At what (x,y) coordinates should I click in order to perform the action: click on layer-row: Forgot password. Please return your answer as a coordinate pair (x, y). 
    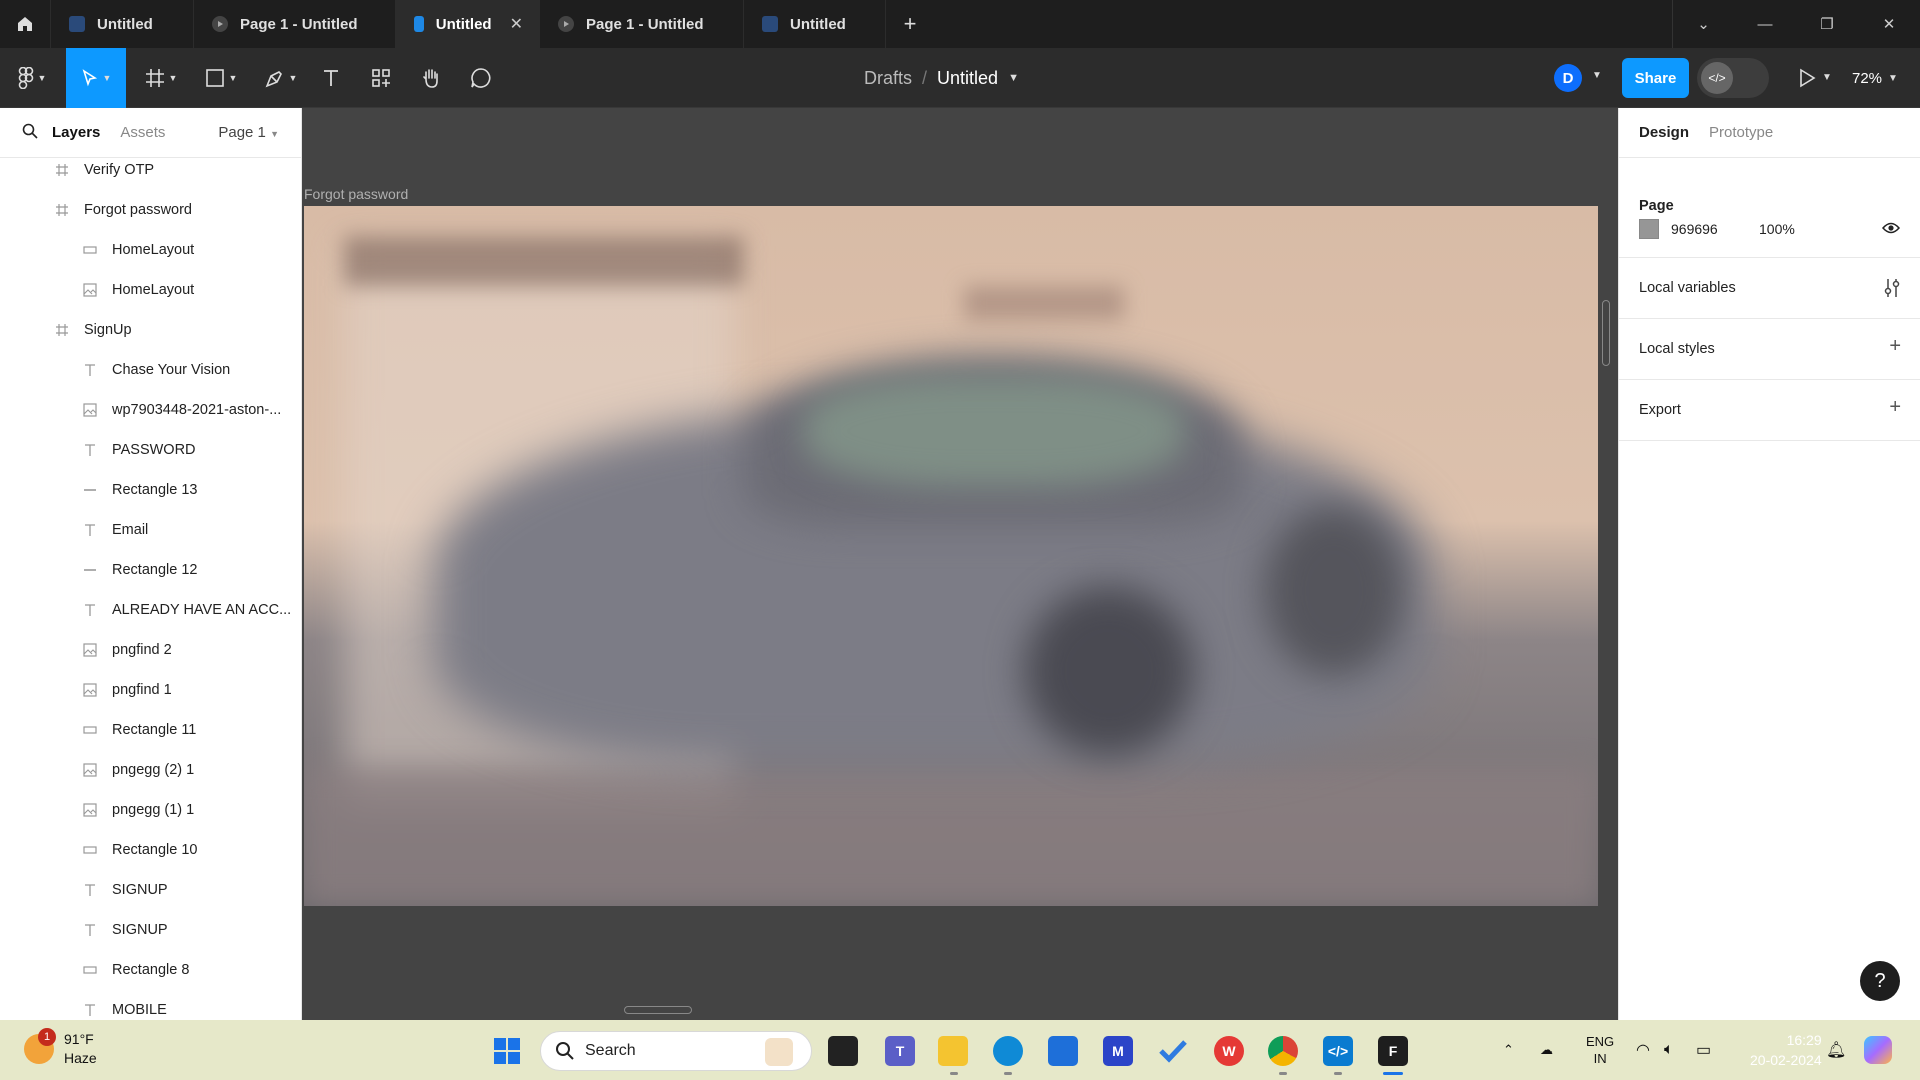
    Looking at the image, I should click on (96, 210).